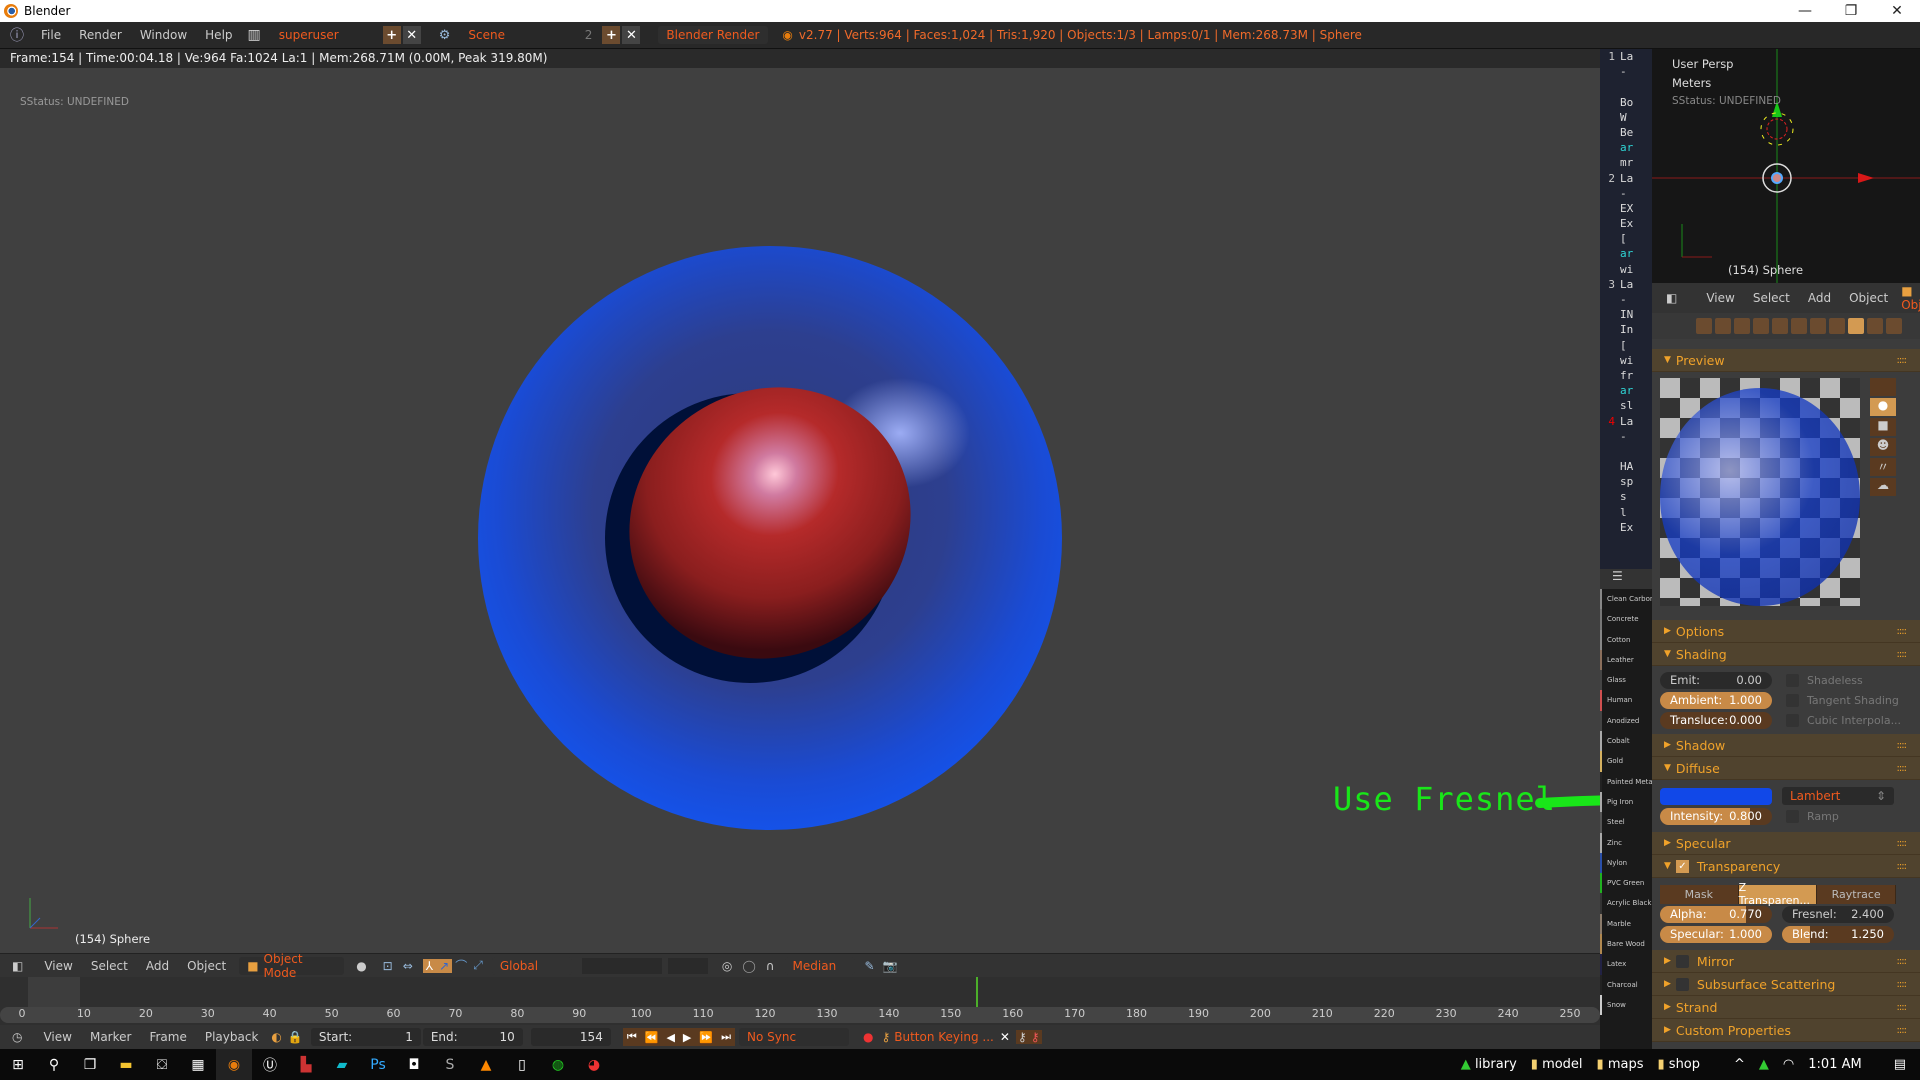 The width and height of the screenshot is (1920, 1080). Describe the element at coordinates (325, 35) in the screenshot. I see `screen-layout-field: superuser` at that location.